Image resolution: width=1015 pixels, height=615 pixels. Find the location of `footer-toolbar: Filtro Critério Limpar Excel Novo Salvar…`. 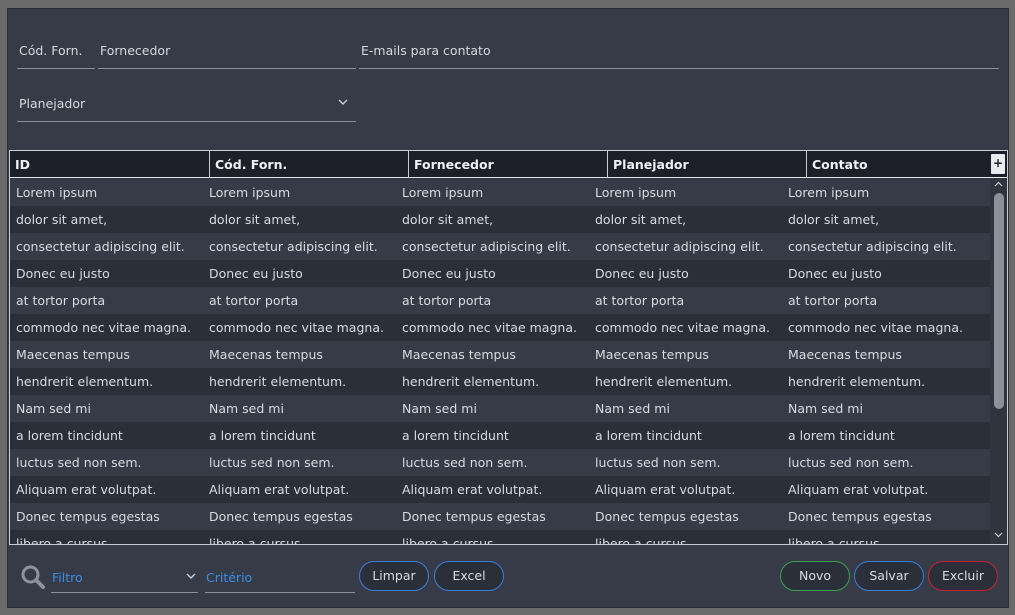

footer-toolbar: Filtro Critério Limpar Excel Novo Salvar… is located at coordinates (508, 579).